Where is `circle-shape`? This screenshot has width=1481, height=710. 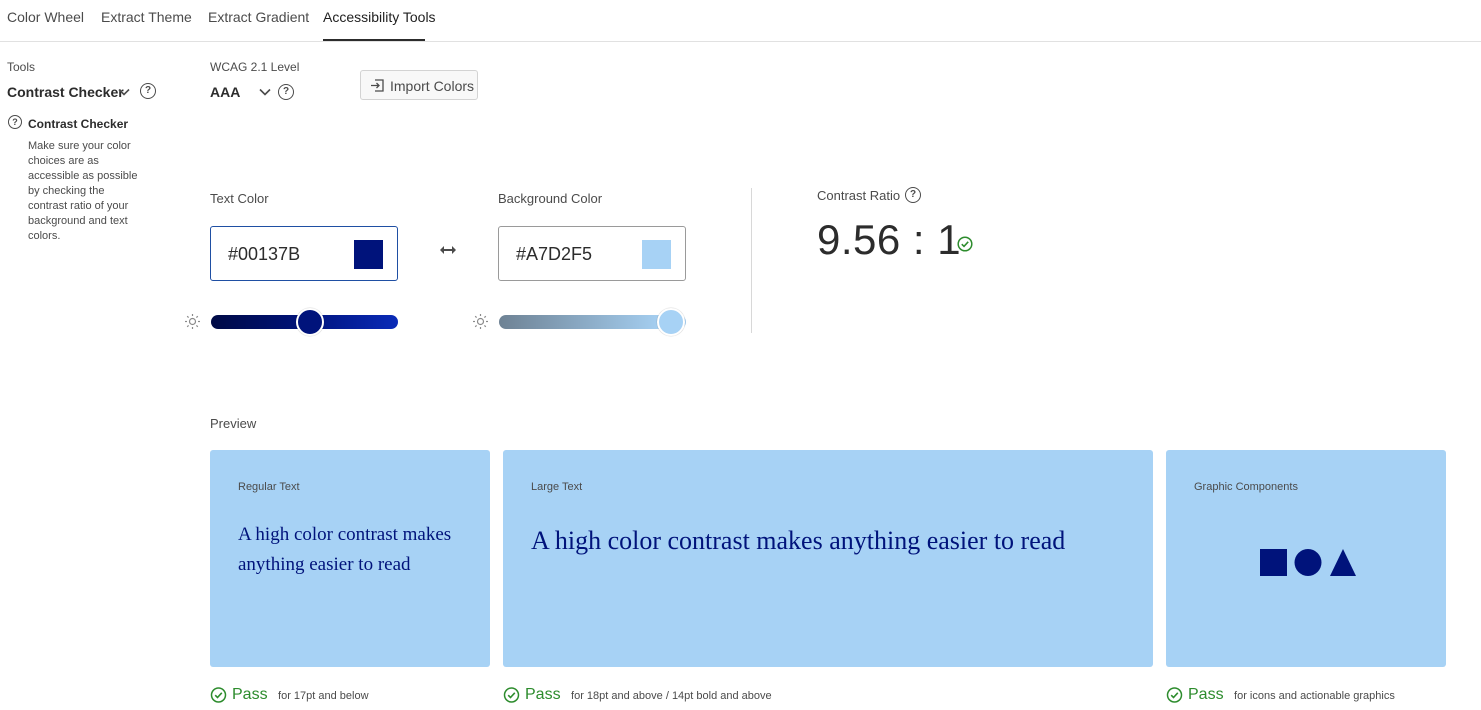
circle-shape is located at coordinates (1308, 562).